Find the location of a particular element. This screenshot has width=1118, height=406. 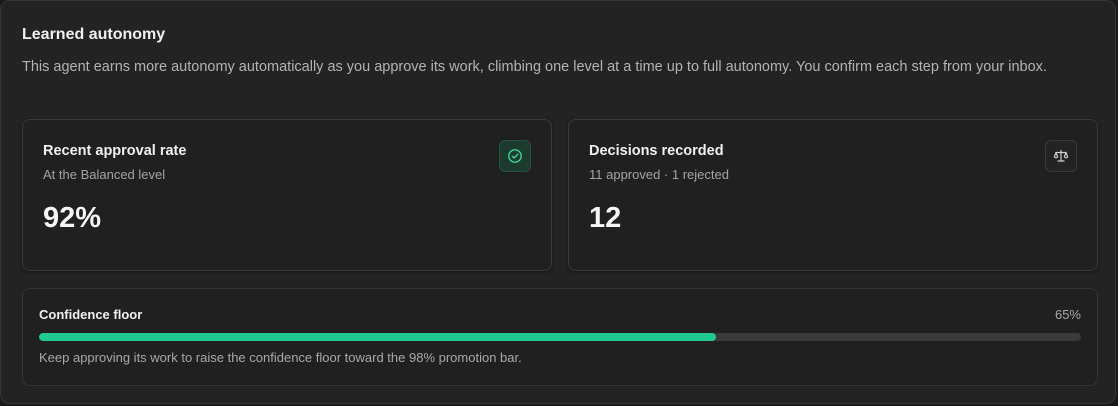

approval-rate-value: 92% is located at coordinates (72, 218).